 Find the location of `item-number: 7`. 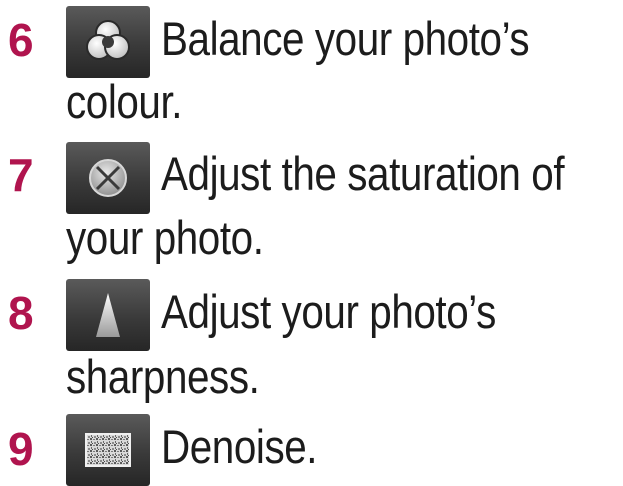

item-number: 7 is located at coordinates (21, 175).